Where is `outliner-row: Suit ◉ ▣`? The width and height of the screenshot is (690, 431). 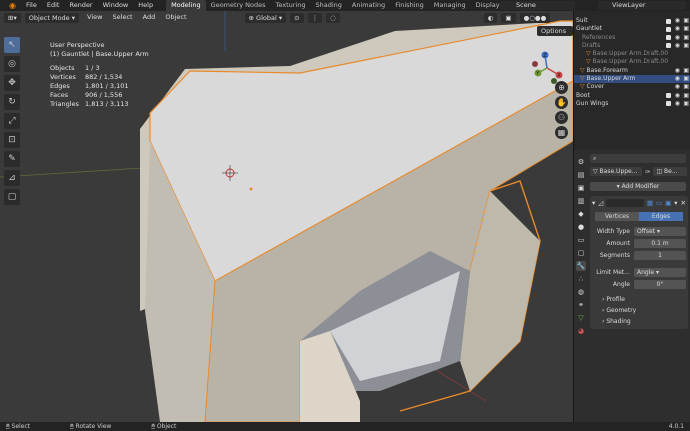
outliner-row: Suit ◉ ▣ is located at coordinates (632, 21).